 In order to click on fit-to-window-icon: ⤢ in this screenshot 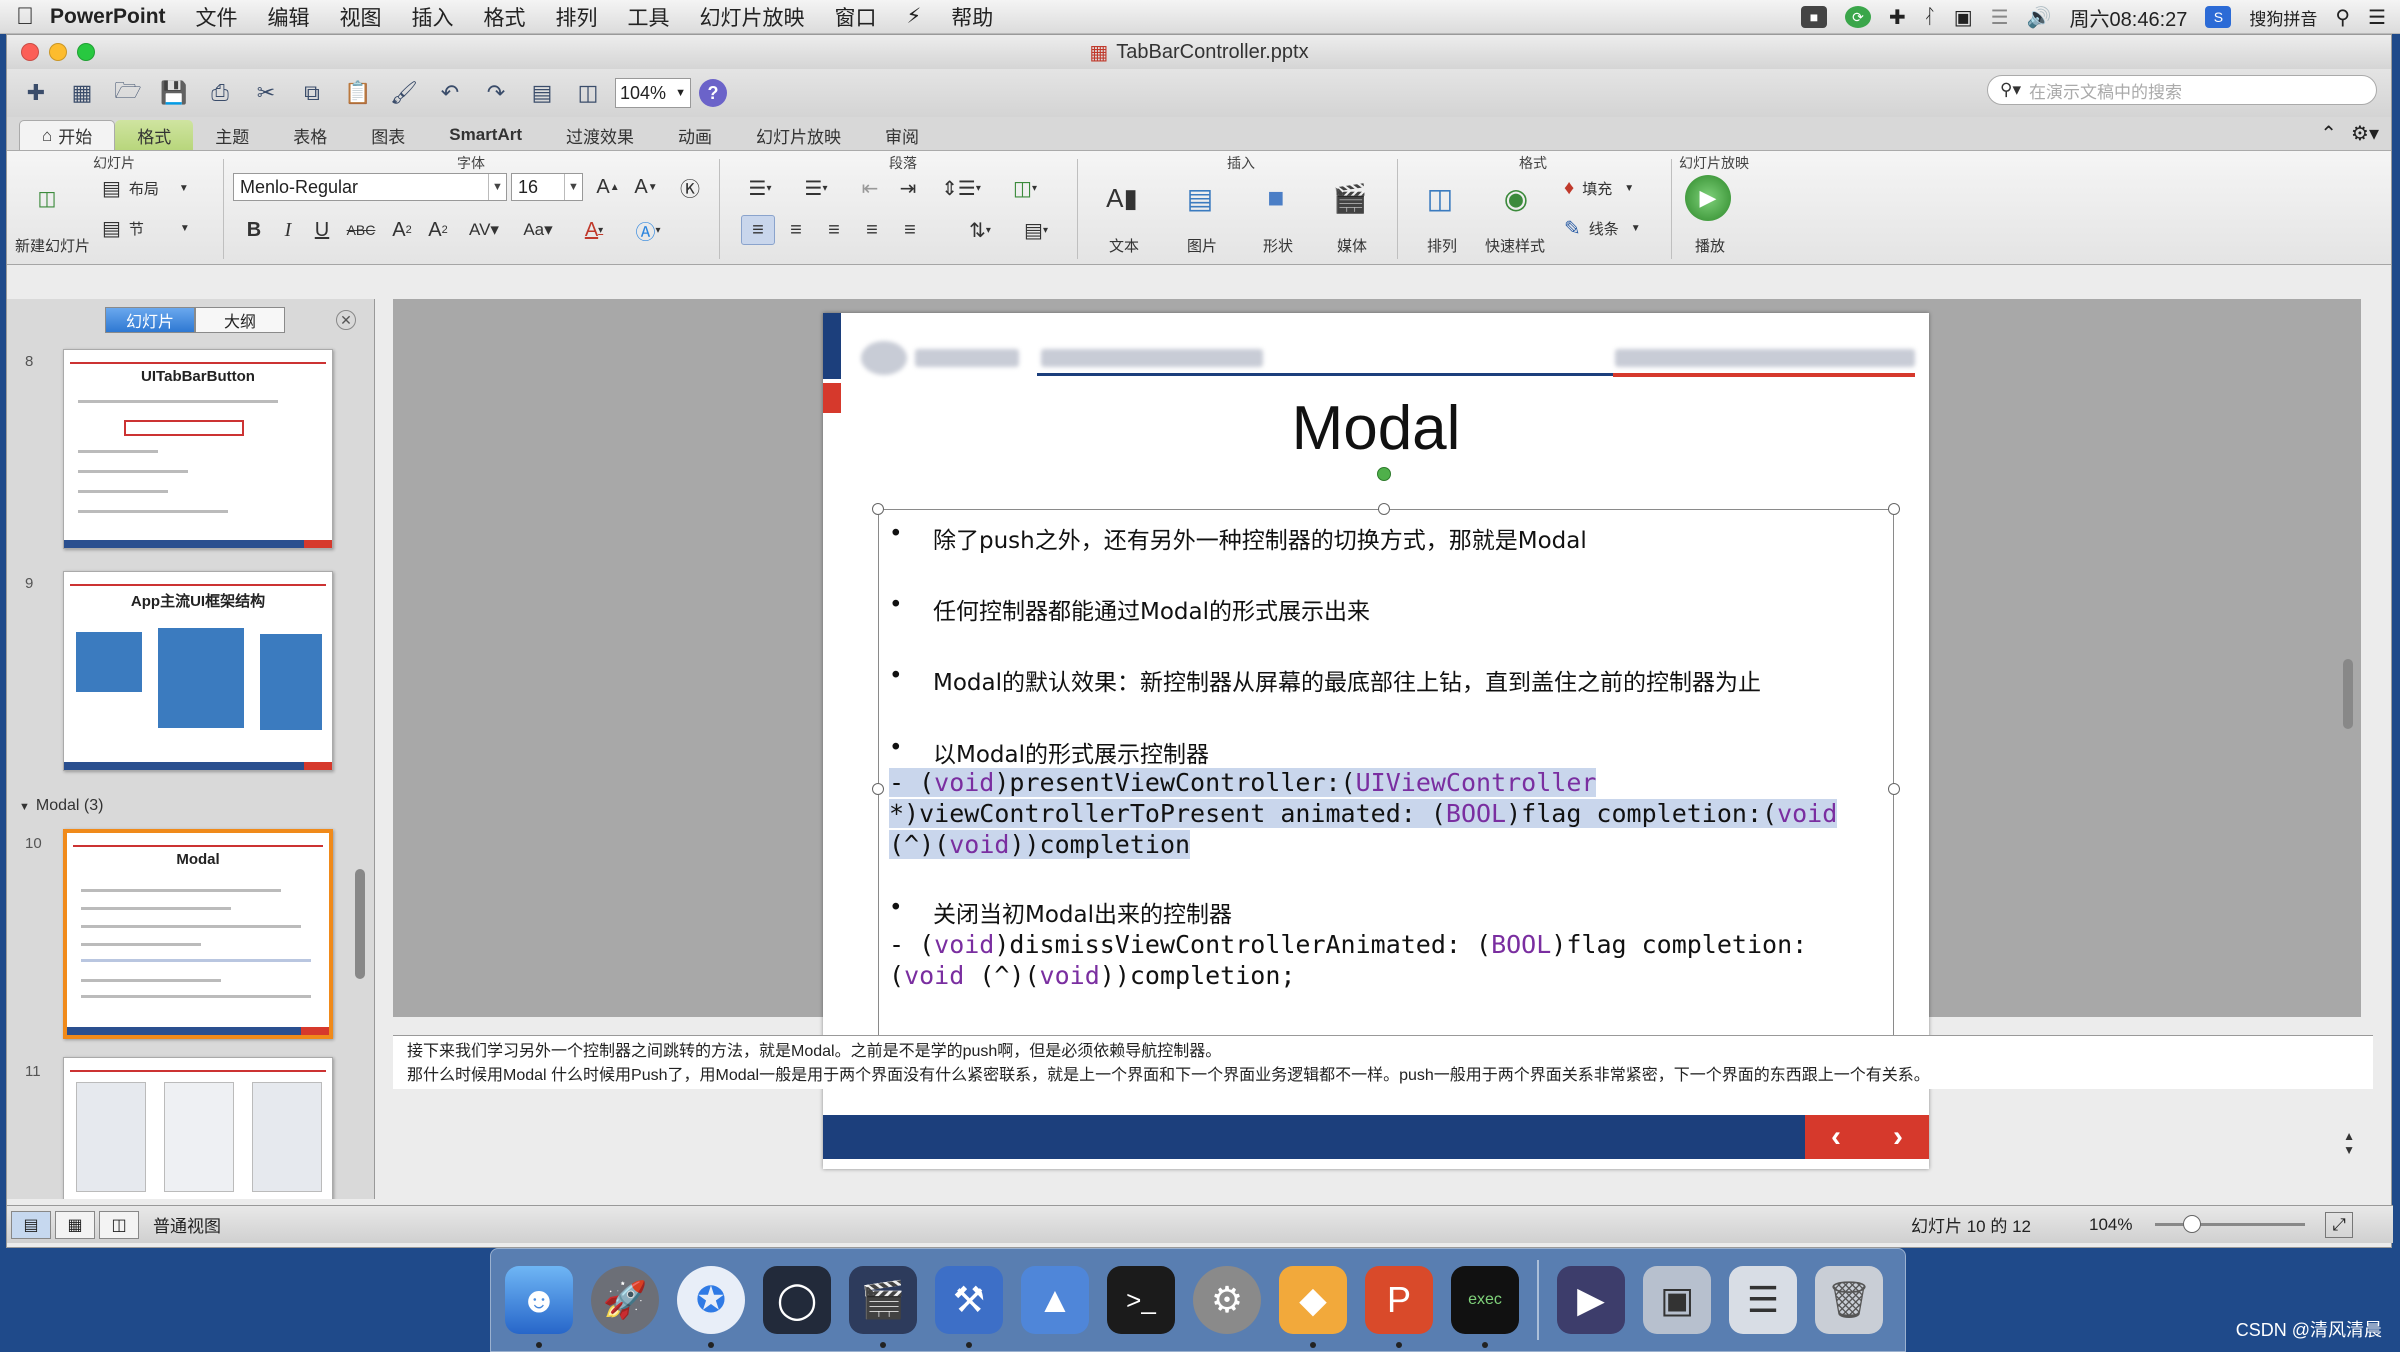, I will do `click(2339, 1225)`.